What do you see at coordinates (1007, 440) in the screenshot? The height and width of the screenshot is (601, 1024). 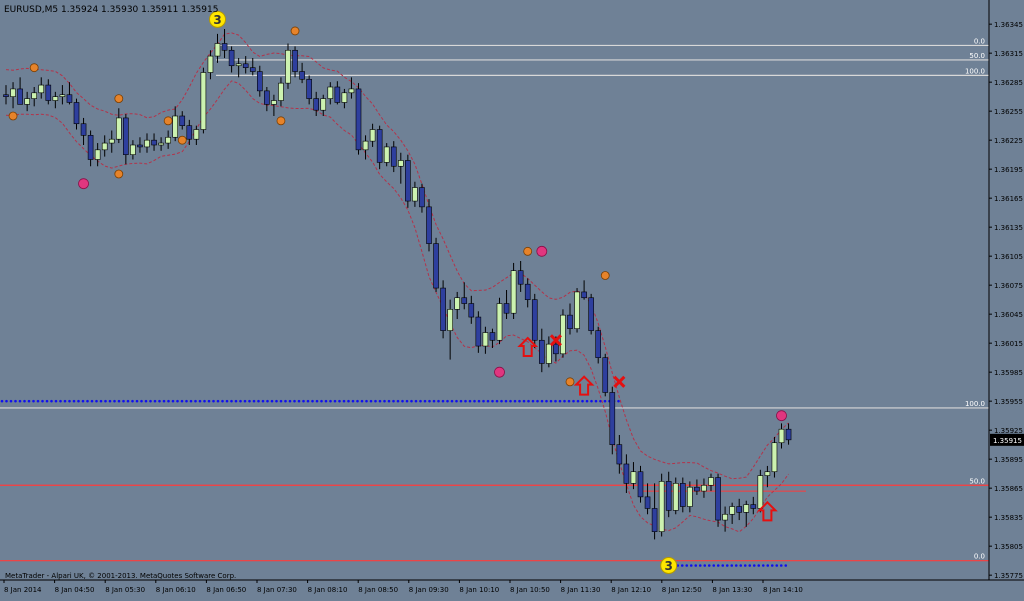 I see `current-price-label: 1.35915` at bounding box center [1007, 440].